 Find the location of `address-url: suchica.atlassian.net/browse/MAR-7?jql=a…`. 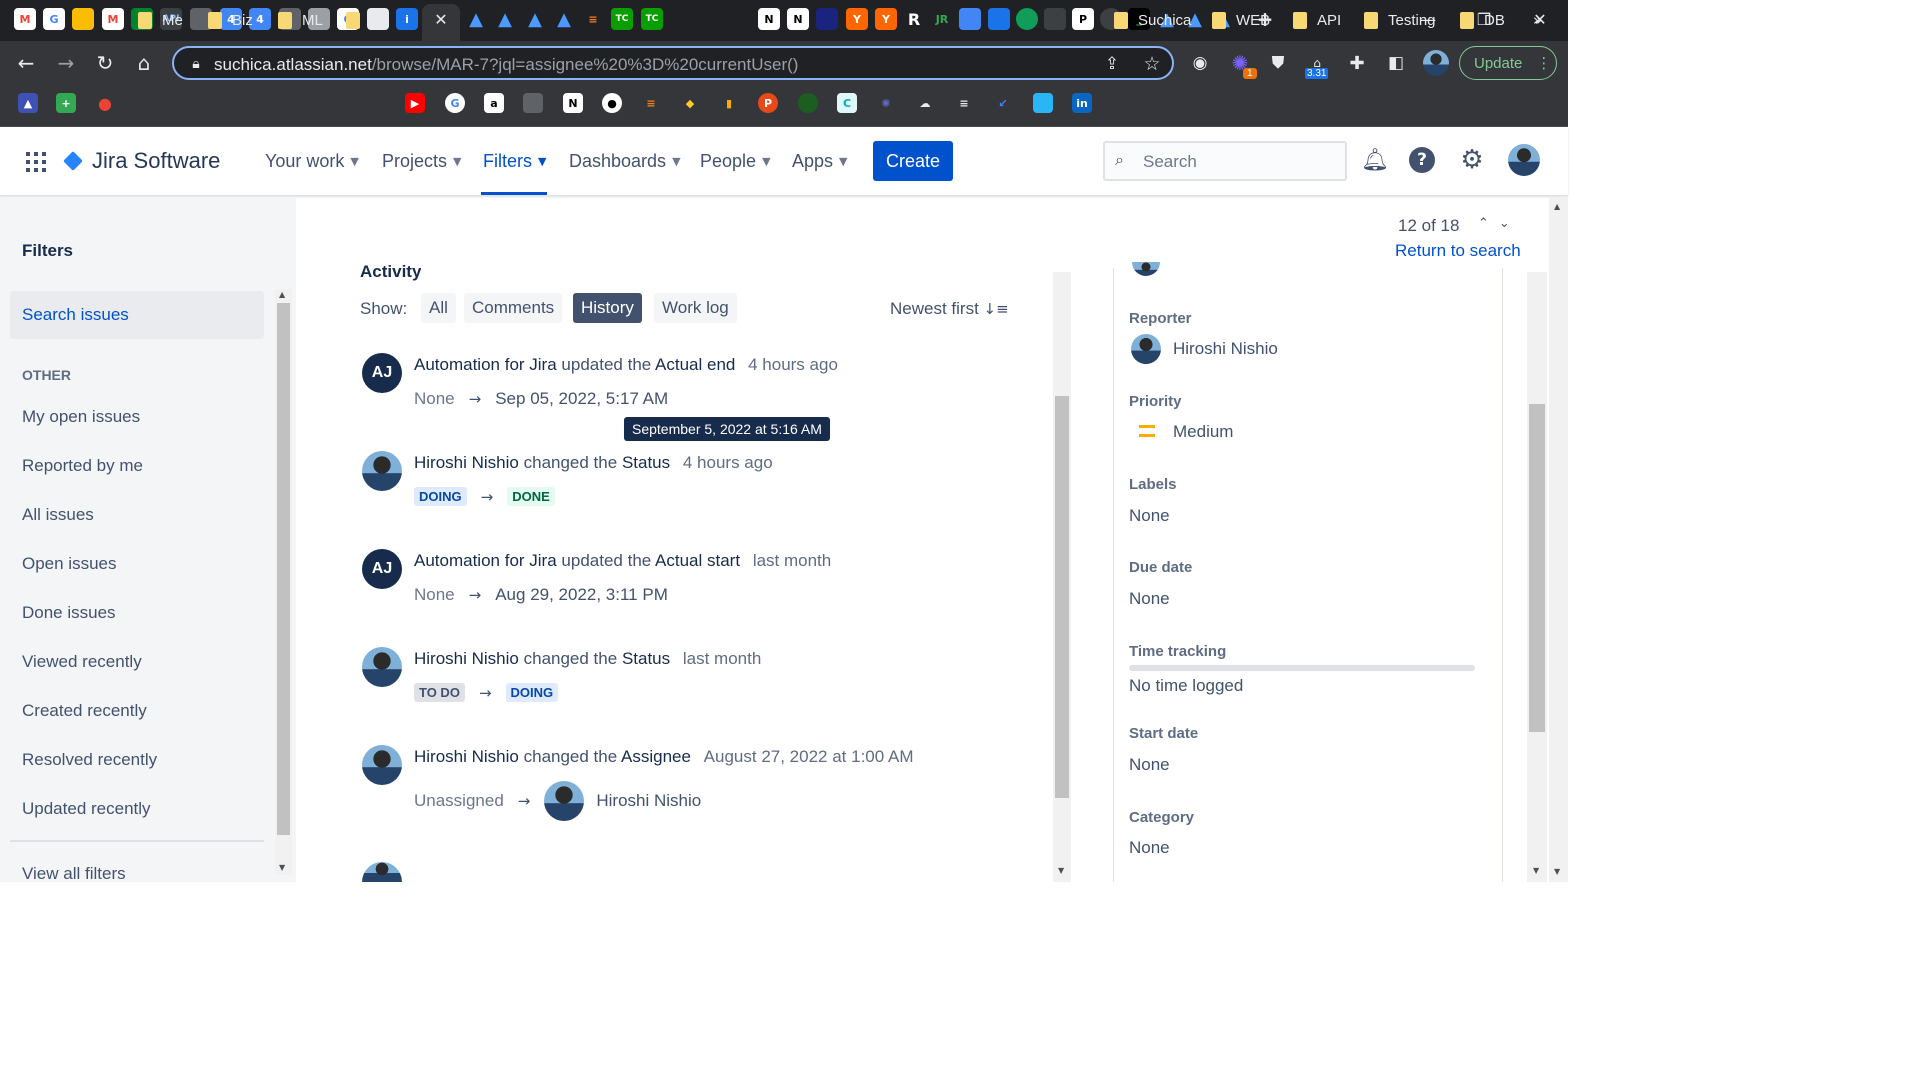

address-url: suchica.atlassian.net/browse/MAR-7?jql=a… is located at coordinates (506, 65).